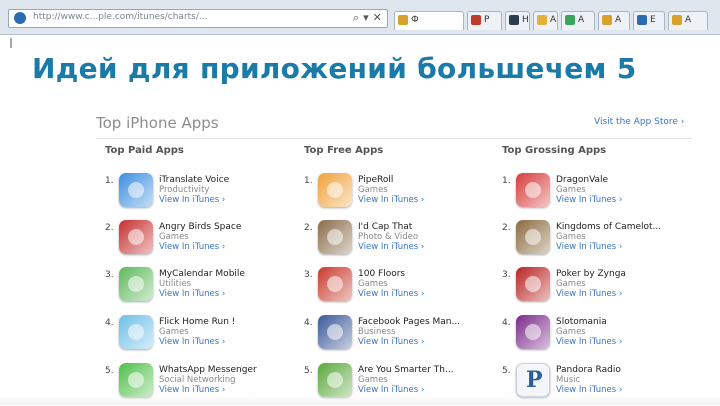 Image resolution: width=720 pixels, height=406 pixels. Describe the element at coordinates (639, 122) in the screenshot. I see `visit-app-store-link: Visit the App Store ›` at that location.